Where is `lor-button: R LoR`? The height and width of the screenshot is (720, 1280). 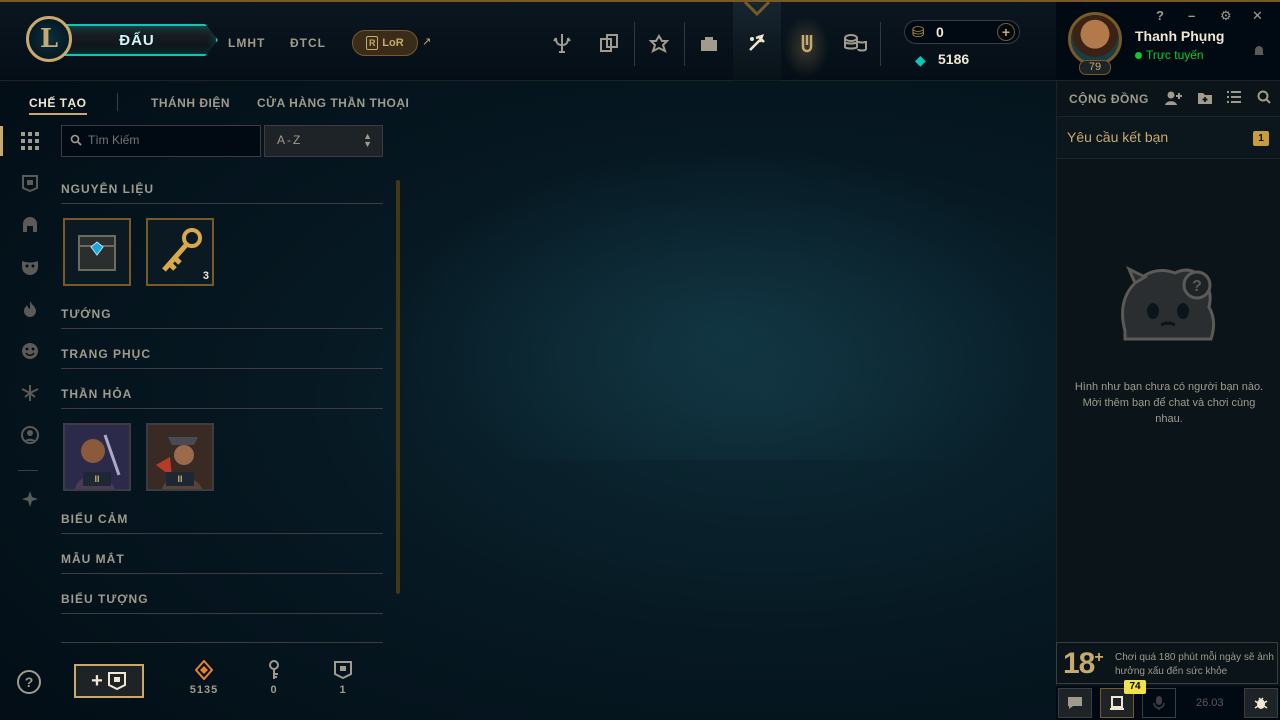 lor-button: R LoR is located at coordinates (385, 43).